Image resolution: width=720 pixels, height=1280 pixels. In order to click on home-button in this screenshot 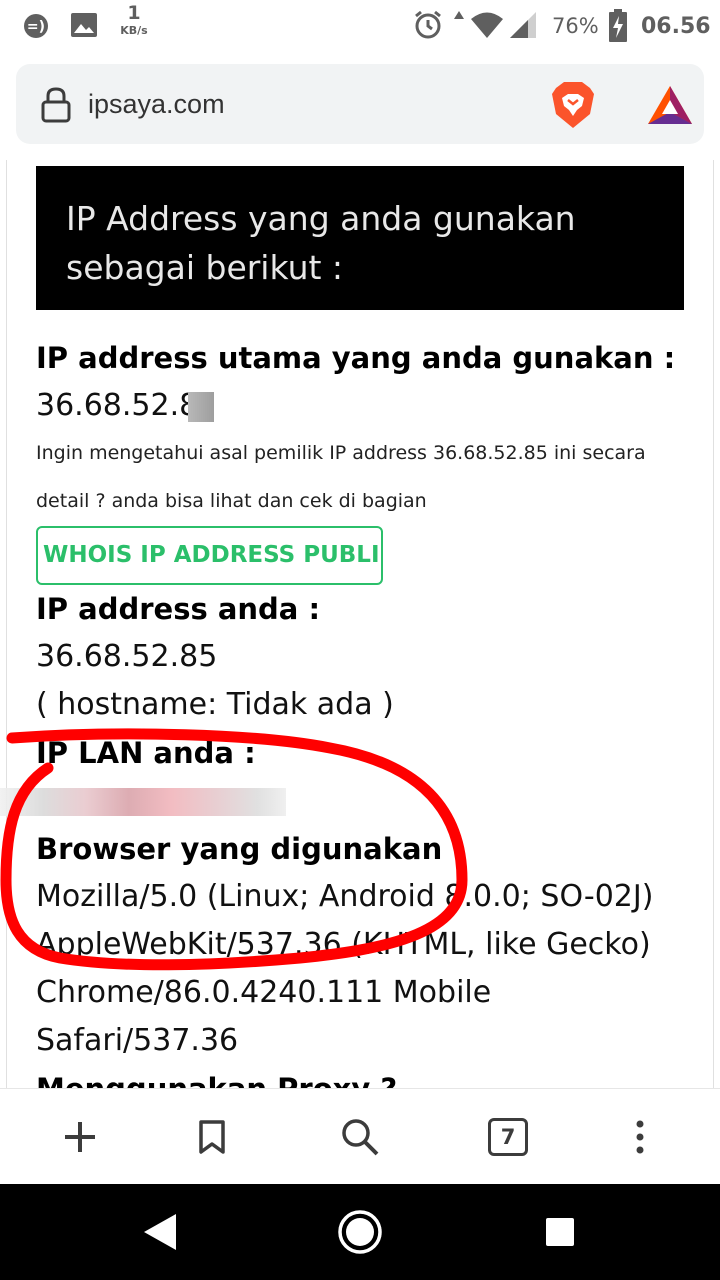, I will do `click(360, 1232)`.